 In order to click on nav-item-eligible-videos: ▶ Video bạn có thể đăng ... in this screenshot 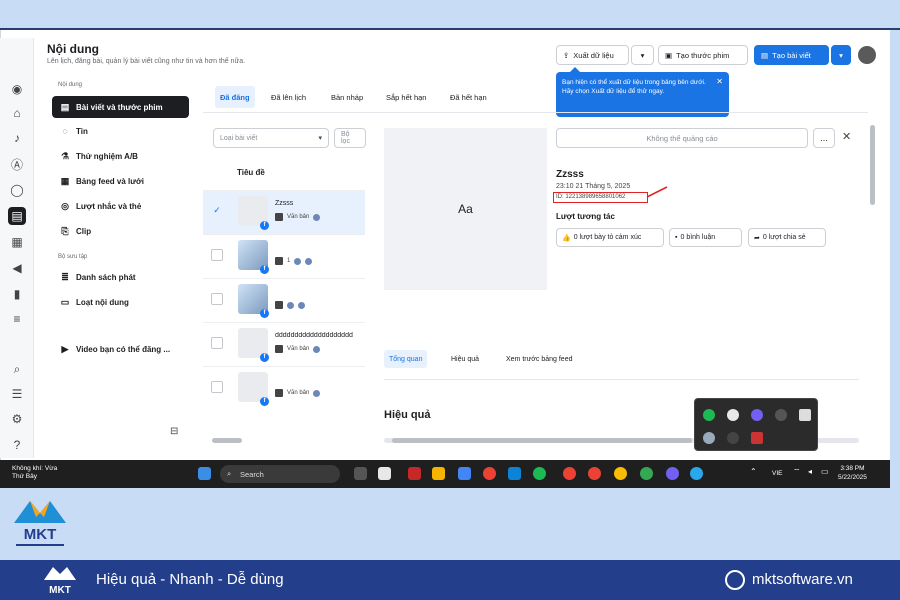, I will do `click(120, 349)`.